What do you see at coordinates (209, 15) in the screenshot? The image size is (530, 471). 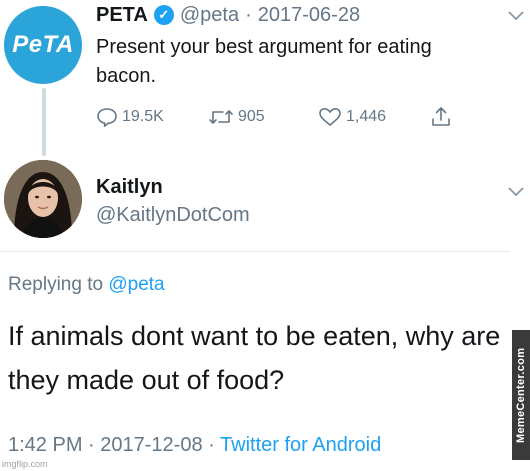 I see `tweet1-handle: @peta` at bounding box center [209, 15].